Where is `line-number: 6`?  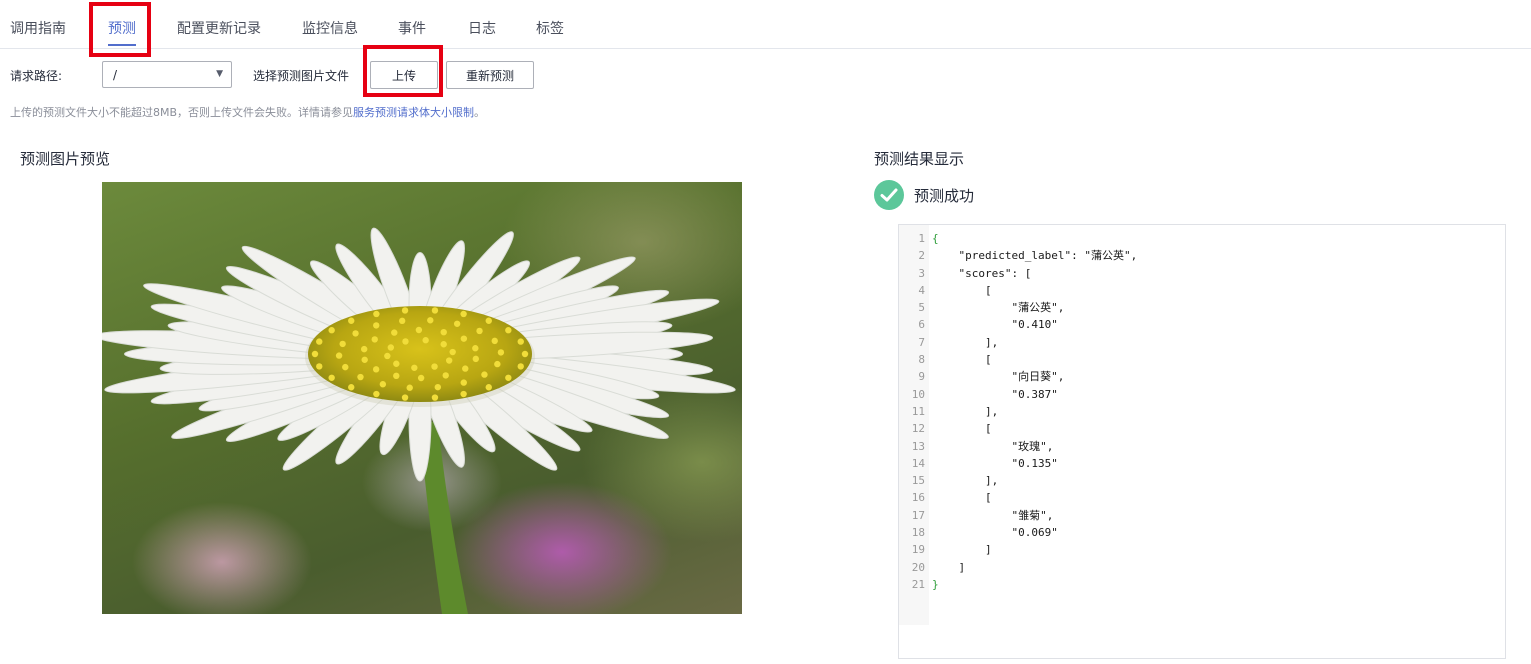
line-number: 6 is located at coordinates (921, 325).